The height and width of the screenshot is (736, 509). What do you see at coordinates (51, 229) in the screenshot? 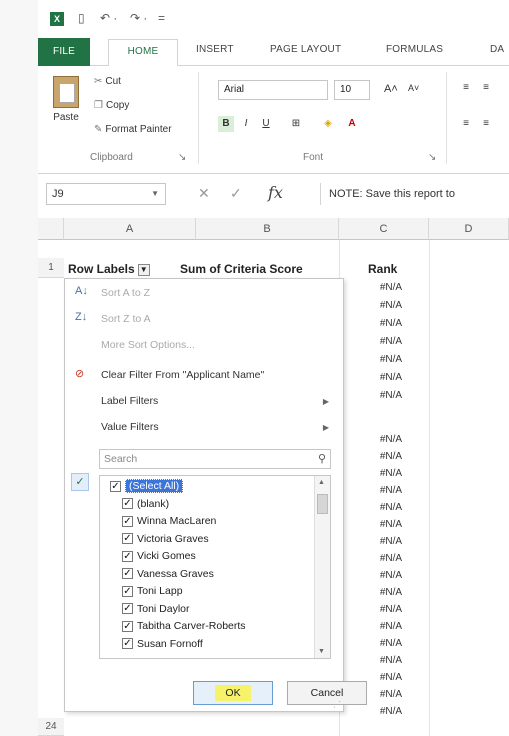
I see `select-all-corner` at bounding box center [51, 229].